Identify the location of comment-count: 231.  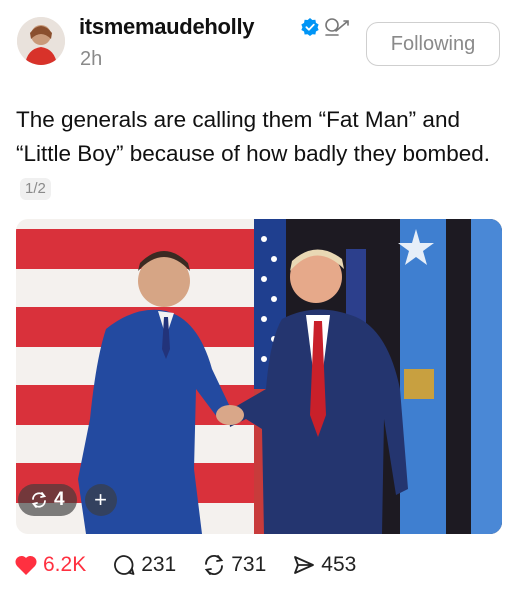
(159, 564).